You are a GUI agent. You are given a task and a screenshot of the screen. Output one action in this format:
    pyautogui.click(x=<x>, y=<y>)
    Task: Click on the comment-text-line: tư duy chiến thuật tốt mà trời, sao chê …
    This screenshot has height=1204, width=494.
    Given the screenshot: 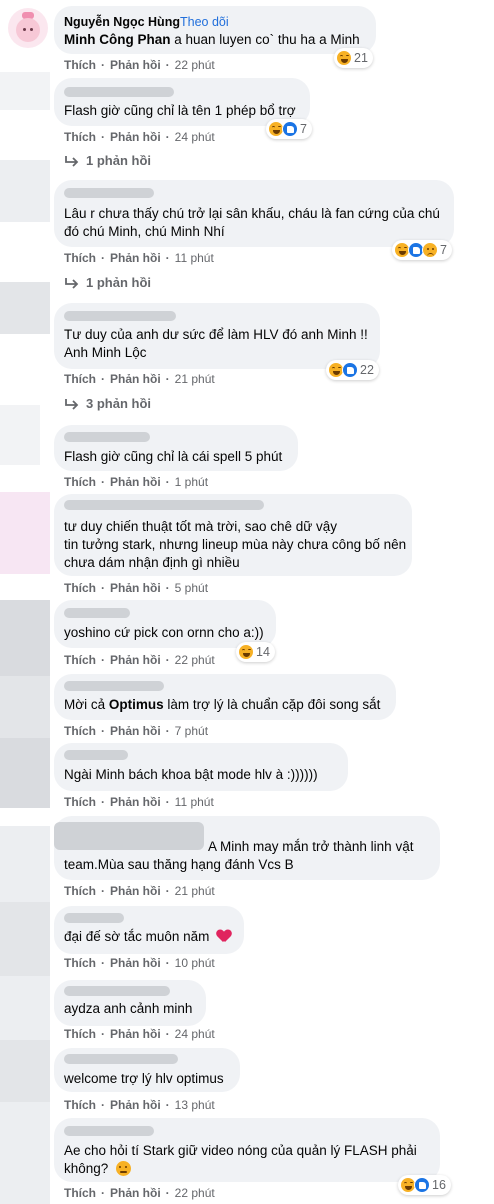 What is the action you would take?
    pyautogui.click(x=201, y=526)
    